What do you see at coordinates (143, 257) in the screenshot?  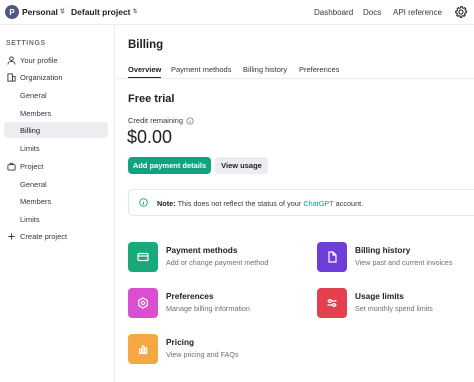 I see `credit-card-icon` at bounding box center [143, 257].